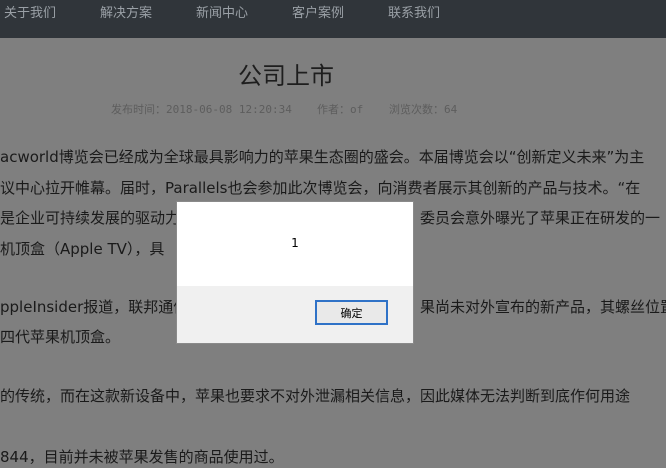 The image size is (666, 468). I want to click on article-line: 四代苹果机顶盒。, so click(60, 337).